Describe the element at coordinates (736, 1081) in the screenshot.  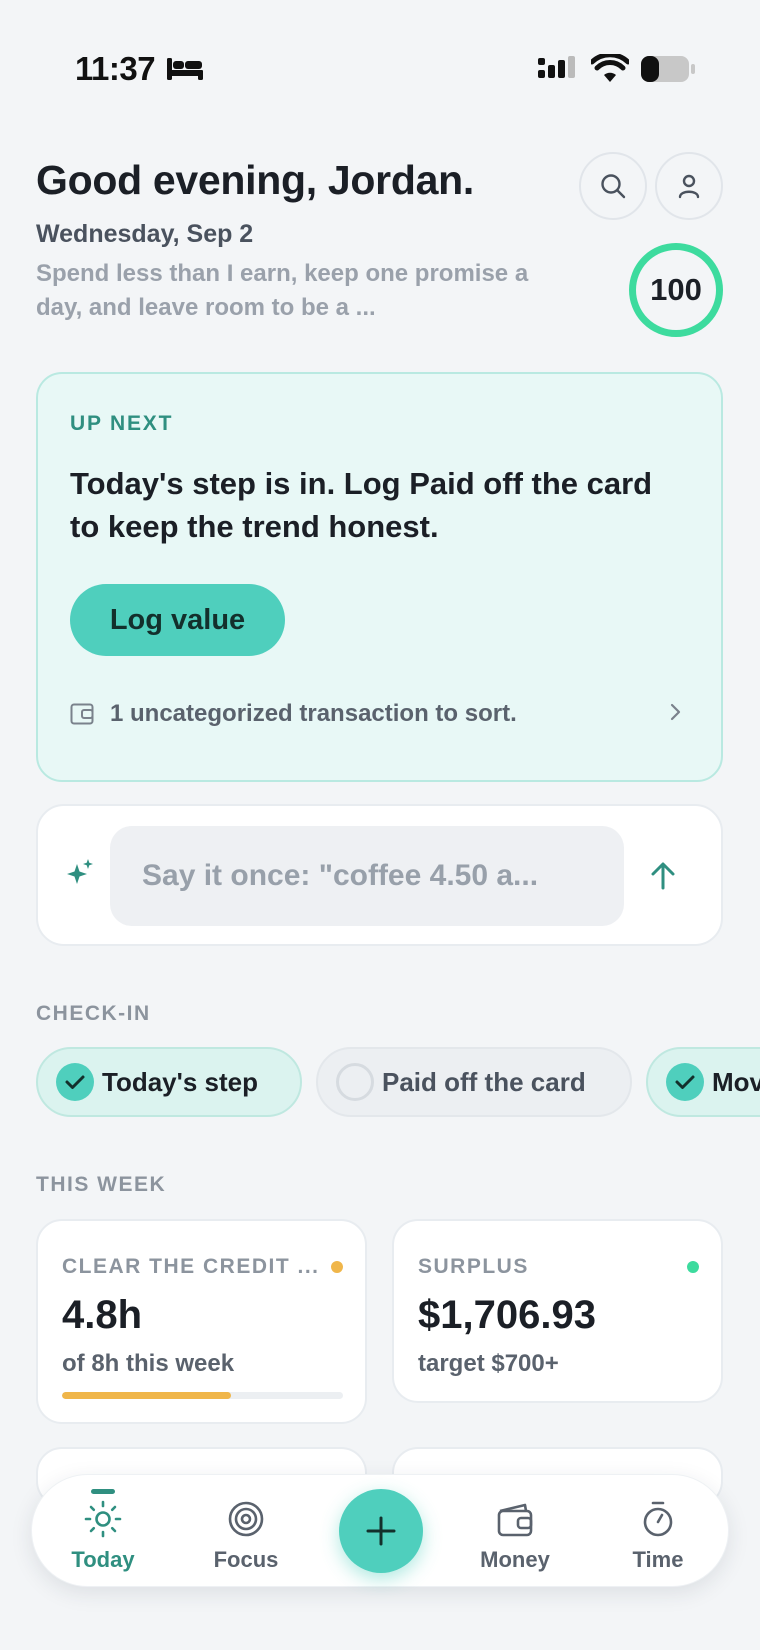
I see `chip-label: Mov` at that location.